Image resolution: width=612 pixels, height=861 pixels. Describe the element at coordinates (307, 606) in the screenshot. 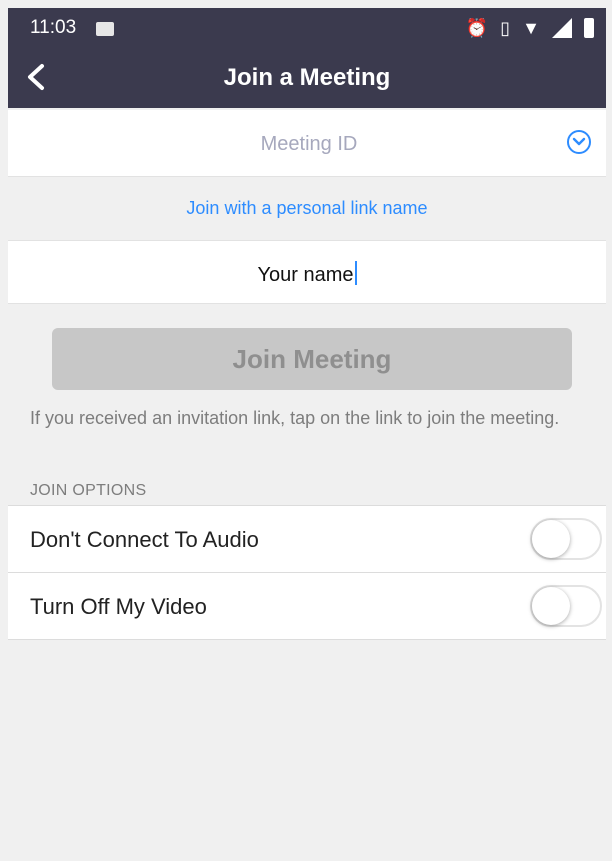

I see `option-row-video: Turn Off My Video` at that location.